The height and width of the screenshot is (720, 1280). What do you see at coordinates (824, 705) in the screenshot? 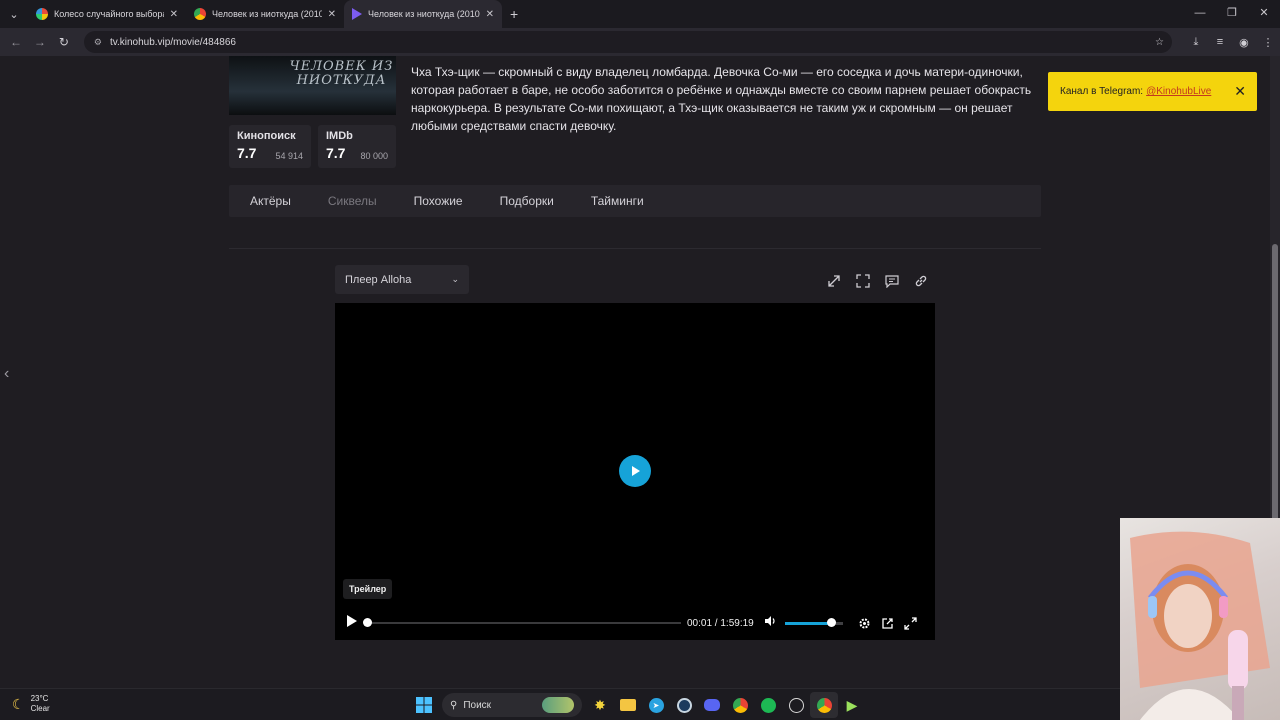
I see `chrome-active-icon` at bounding box center [824, 705].